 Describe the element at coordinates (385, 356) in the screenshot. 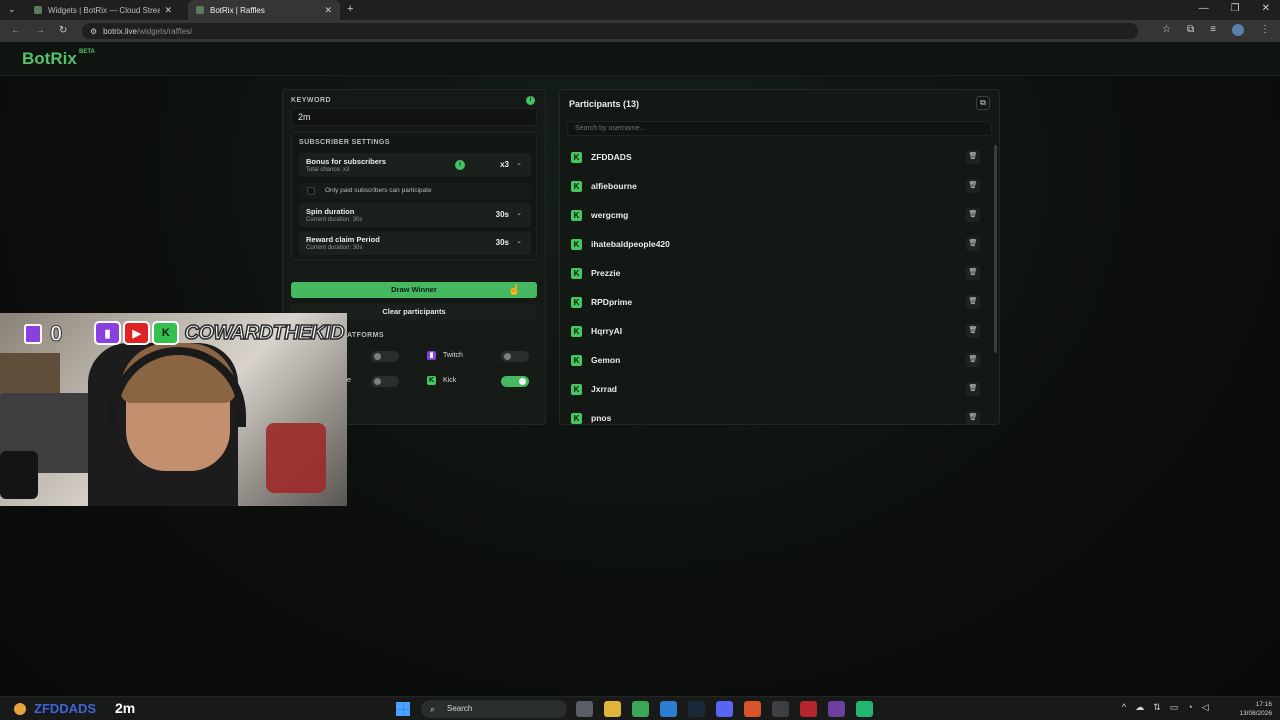

I see `platform-hidden-toggle` at that location.